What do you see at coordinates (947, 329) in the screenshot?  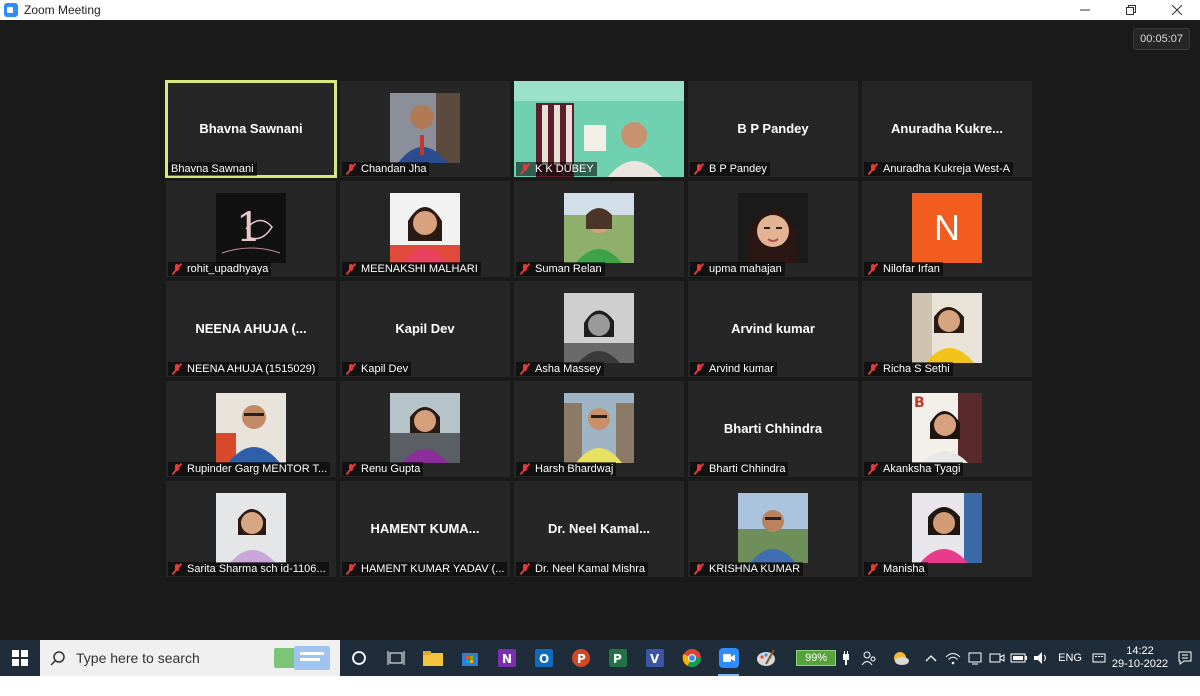 I see `participant-tile: Richa S Sethi` at bounding box center [947, 329].